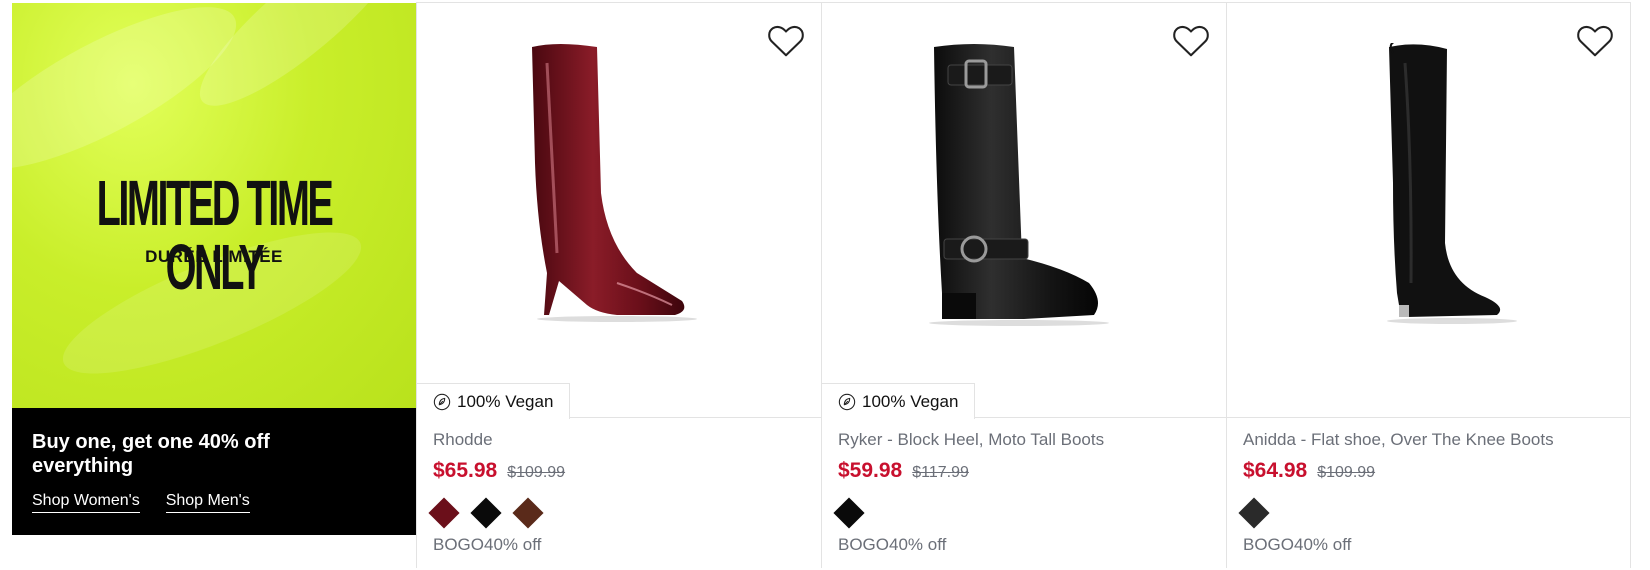  Describe the element at coordinates (1275, 470) in the screenshot. I see `sale-price: $64.98` at that location.